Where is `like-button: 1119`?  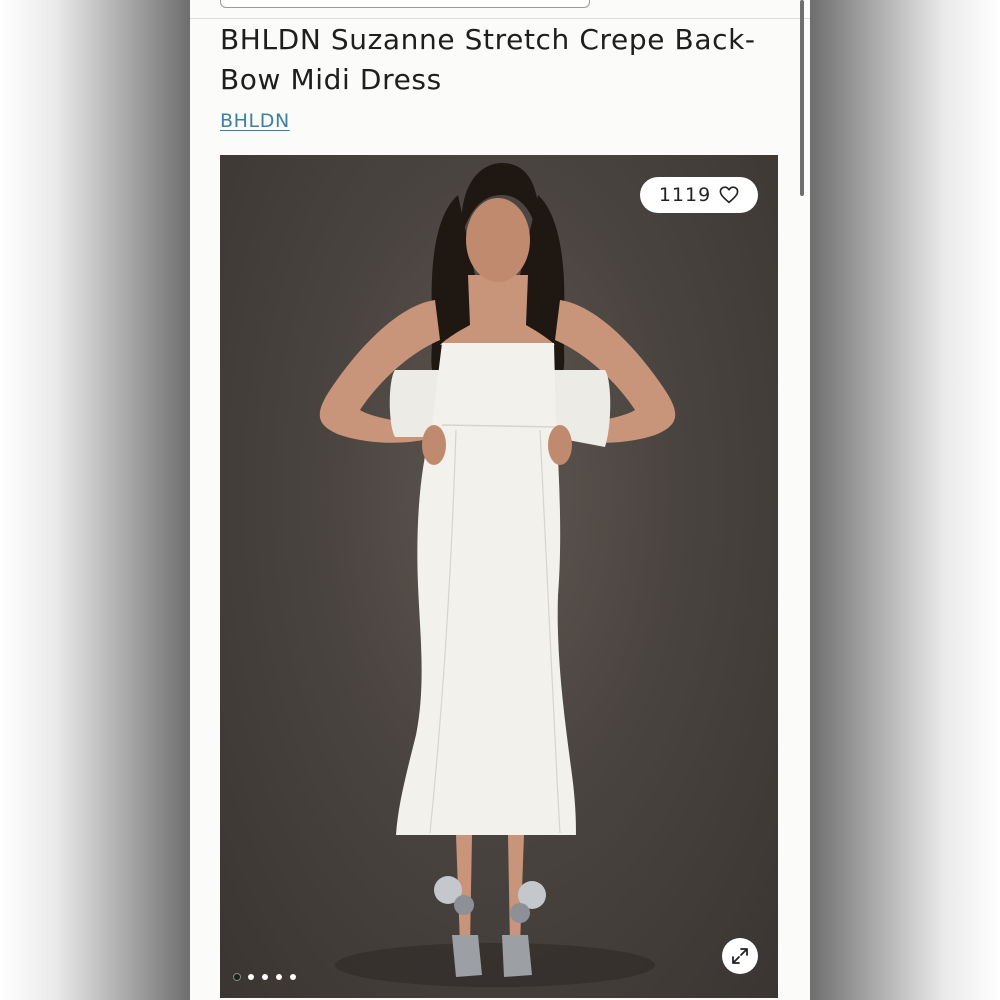
like-button: 1119 is located at coordinates (699, 195).